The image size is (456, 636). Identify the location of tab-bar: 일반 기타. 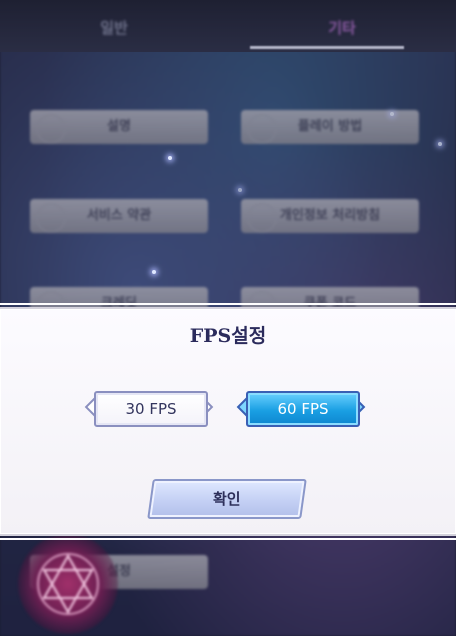
(228, 26).